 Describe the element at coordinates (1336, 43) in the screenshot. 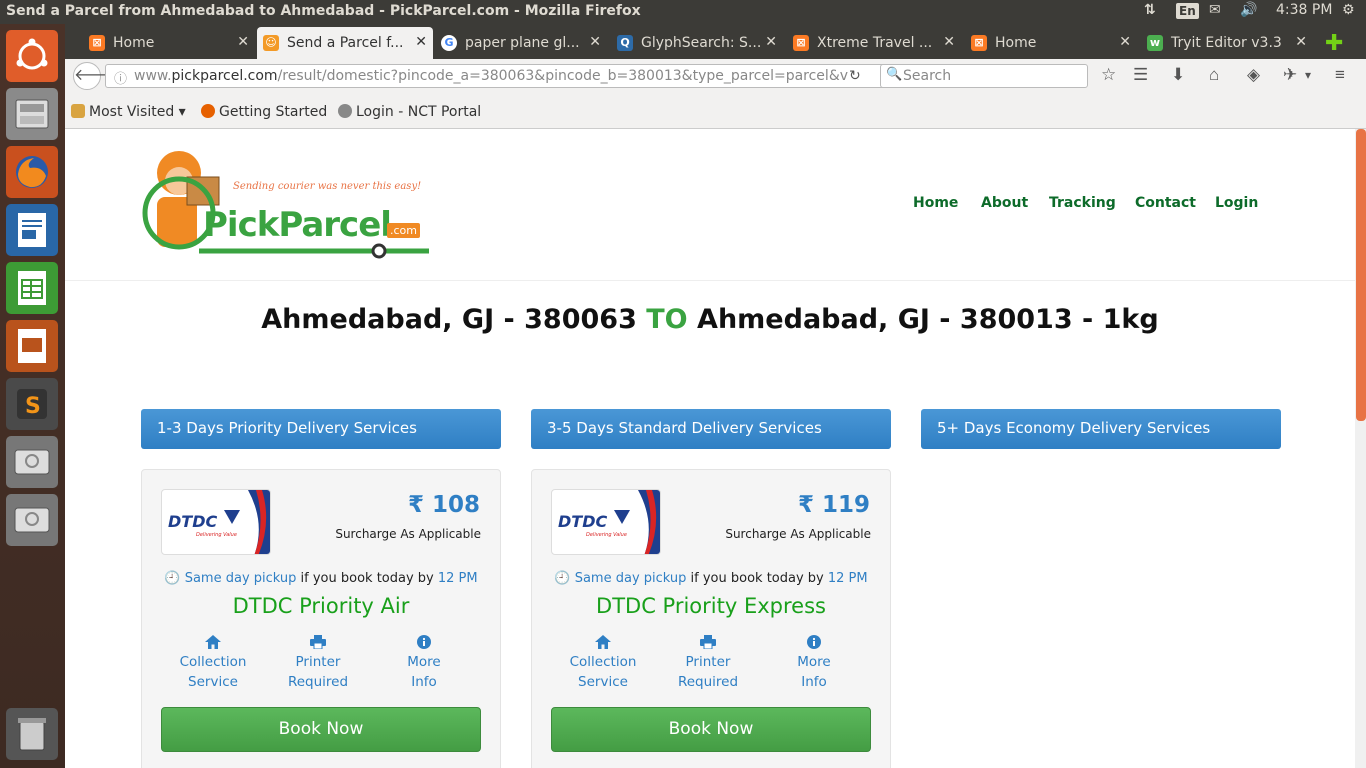

I see `new-tab-plus-icon: ✚` at that location.